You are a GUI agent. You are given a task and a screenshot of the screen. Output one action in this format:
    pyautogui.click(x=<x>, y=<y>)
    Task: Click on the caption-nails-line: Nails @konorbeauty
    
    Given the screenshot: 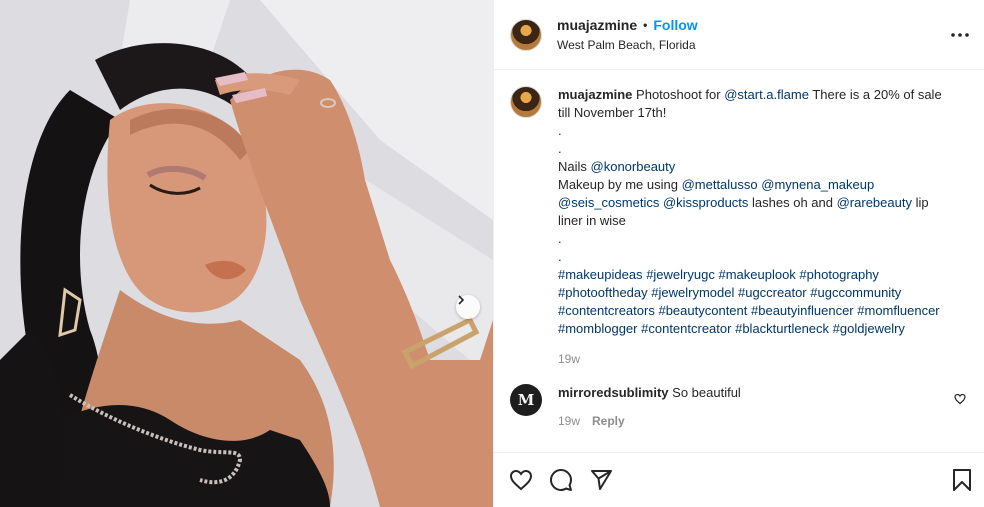 What is the action you would take?
    pyautogui.click(x=753, y=167)
    